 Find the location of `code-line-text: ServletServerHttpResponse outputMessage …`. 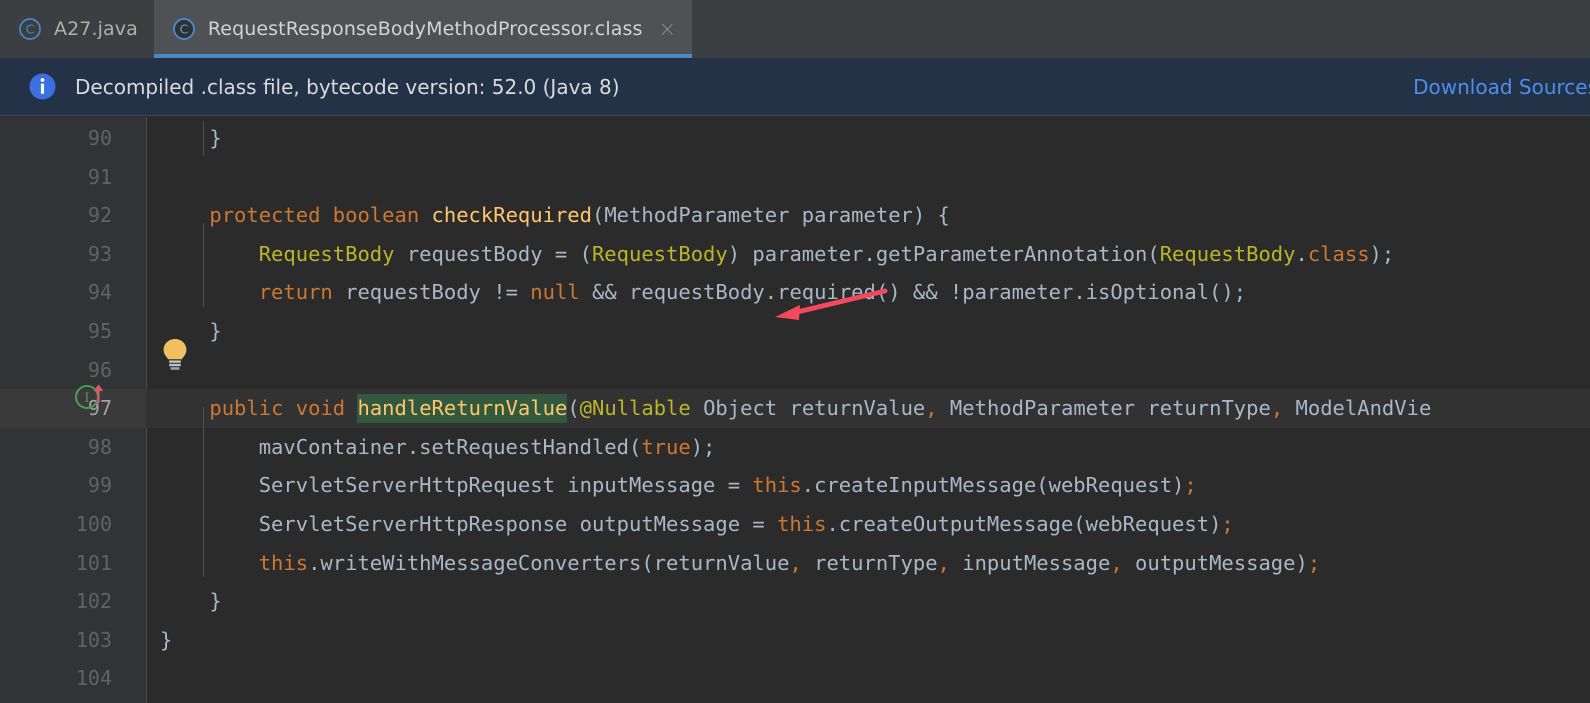

code-line-text: ServletServerHttpResponse outputMessage … is located at coordinates (746, 524).